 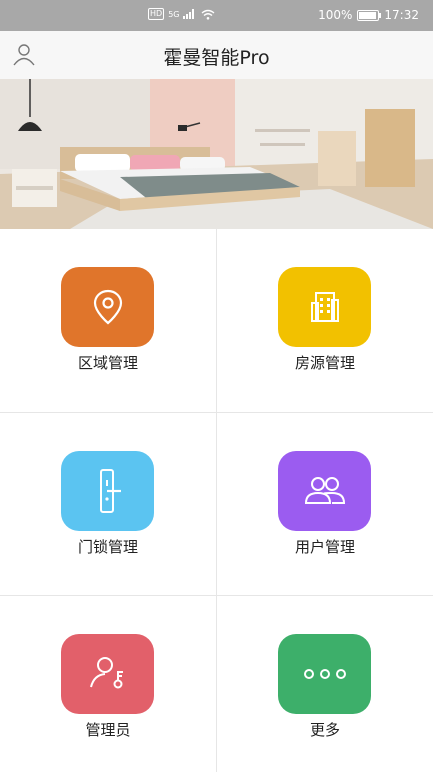 I want to click on battery-percent: 100%, so click(x=335, y=15).